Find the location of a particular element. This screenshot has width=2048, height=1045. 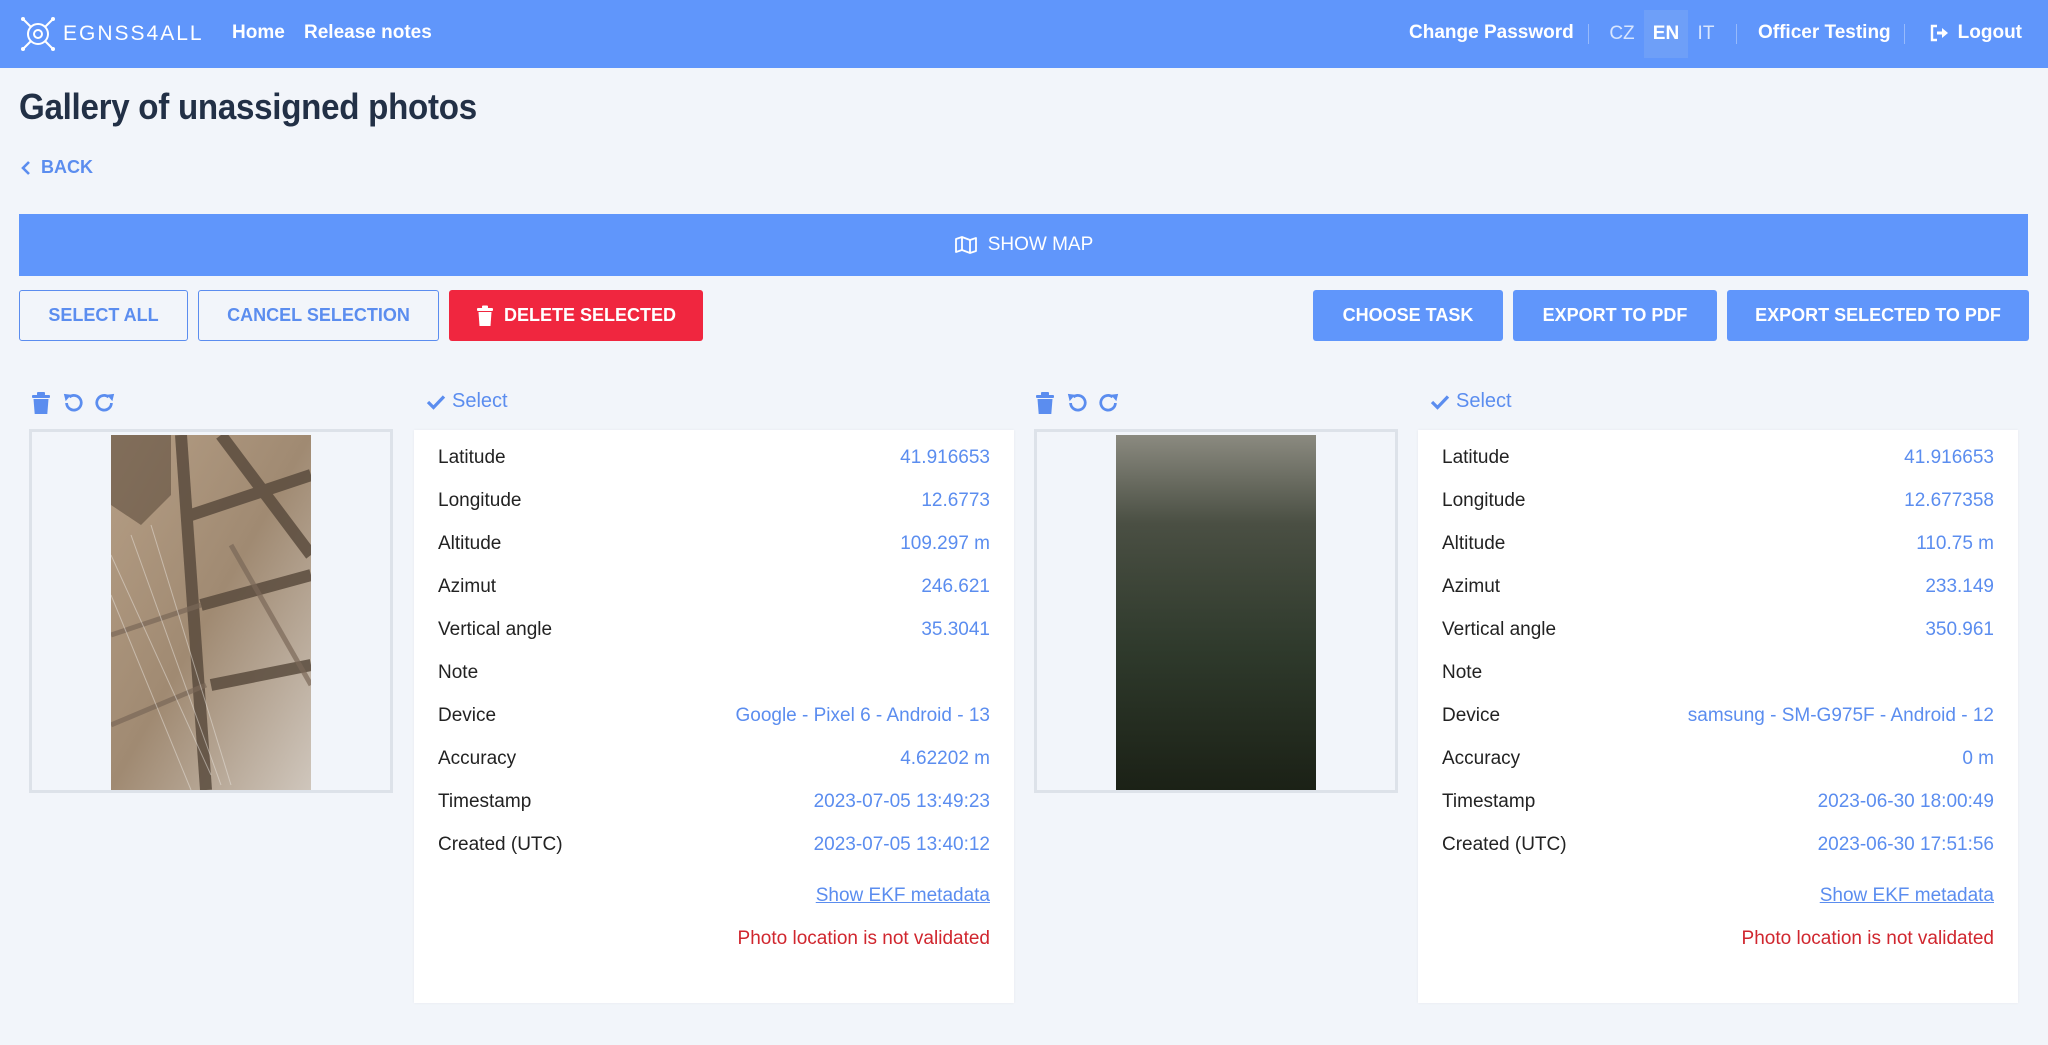

logout-button: Logout is located at coordinates (1976, 33).